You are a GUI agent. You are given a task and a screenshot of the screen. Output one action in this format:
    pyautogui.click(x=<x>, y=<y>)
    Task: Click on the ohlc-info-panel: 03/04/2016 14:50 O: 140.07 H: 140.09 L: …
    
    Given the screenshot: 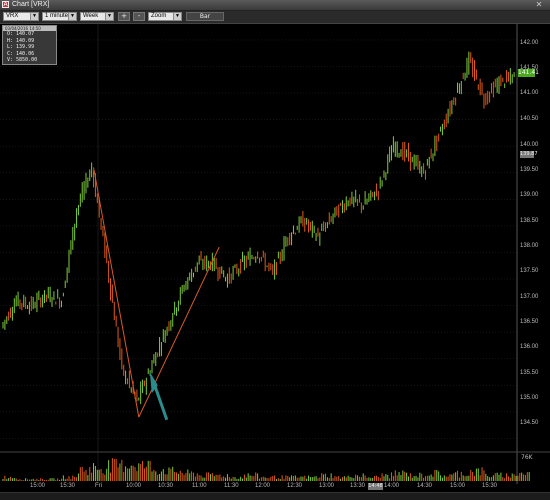 What is the action you would take?
    pyautogui.click(x=29, y=45)
    